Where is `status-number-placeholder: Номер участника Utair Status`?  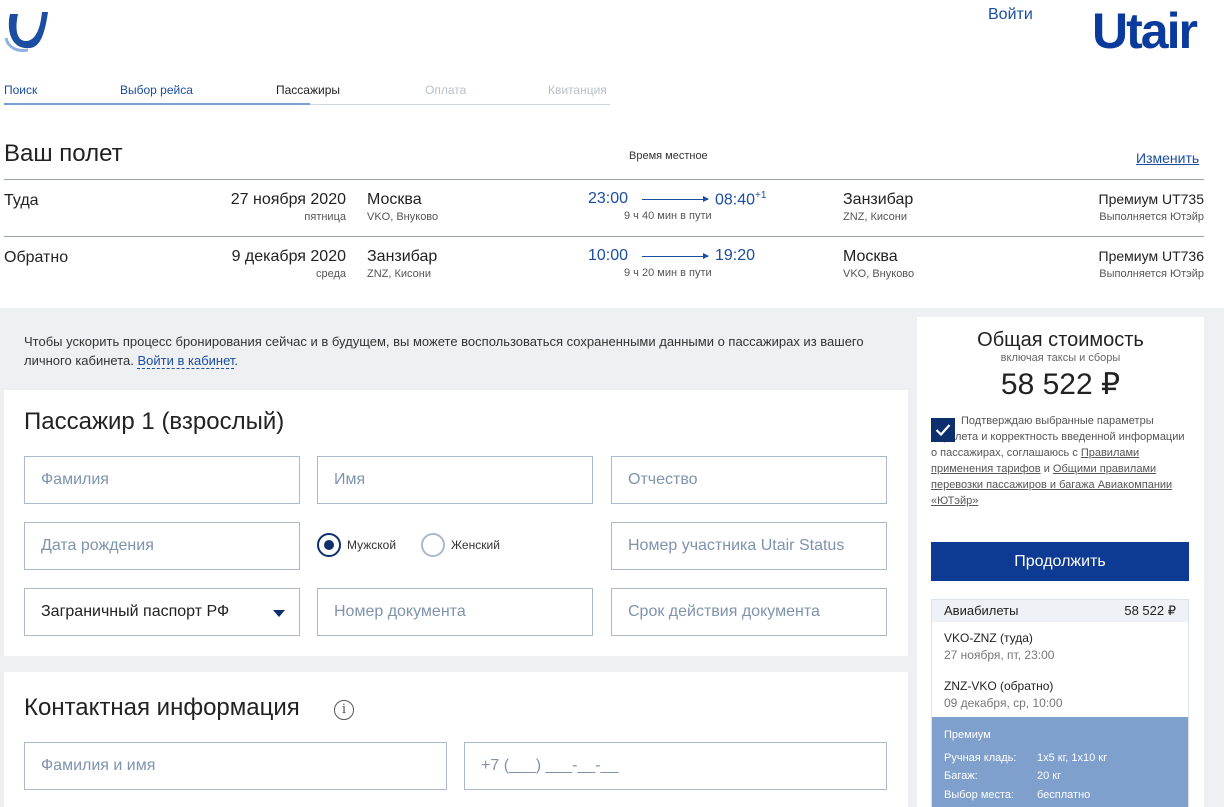
status-number-placeholder: Номер участника Utair Status is located at coordinates (736, 545).